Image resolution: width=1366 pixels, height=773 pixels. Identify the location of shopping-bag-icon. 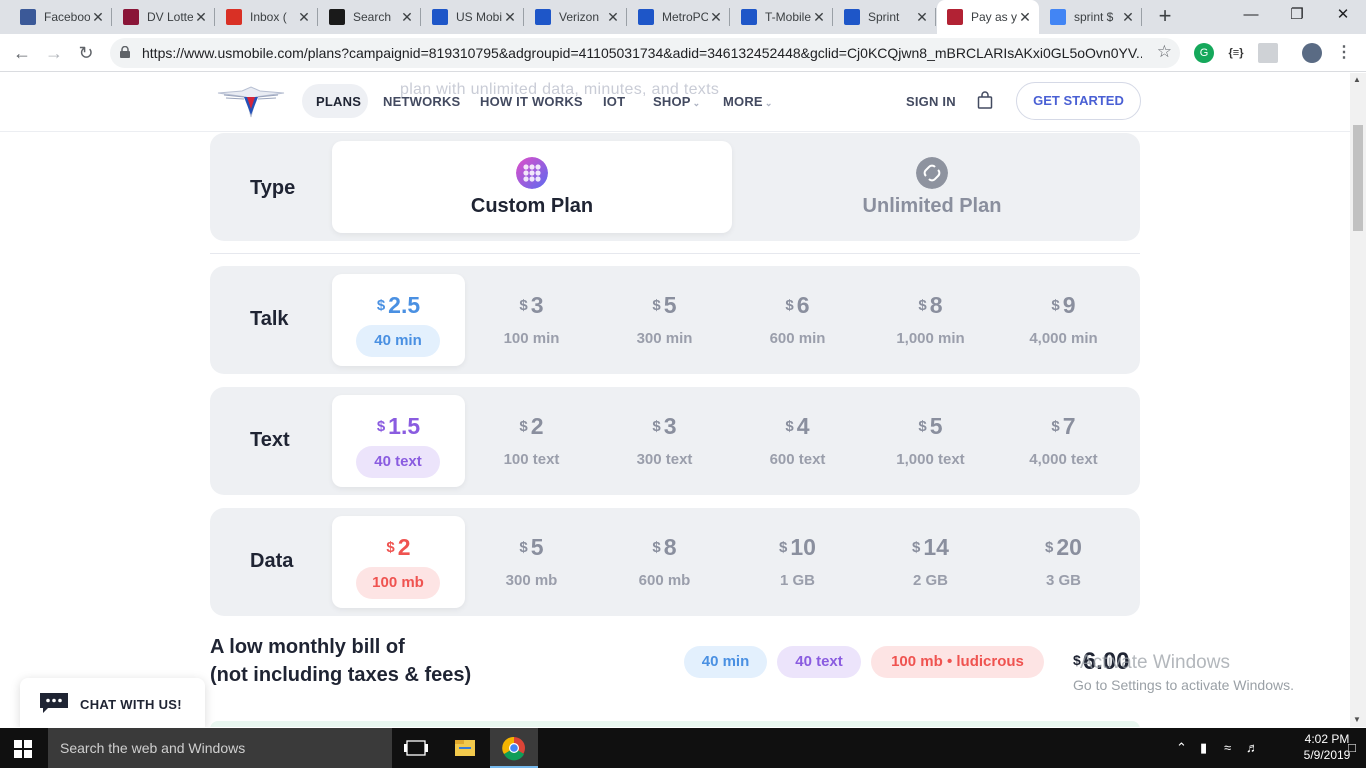
(985, 100).